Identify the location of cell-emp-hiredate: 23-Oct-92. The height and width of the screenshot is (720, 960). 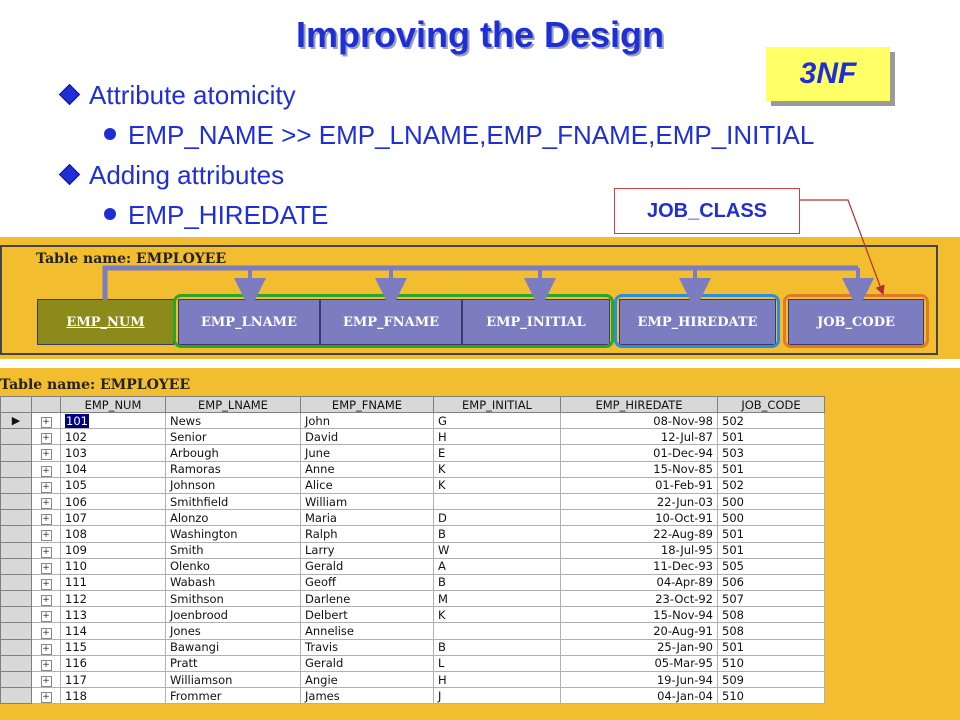
(639, 599).